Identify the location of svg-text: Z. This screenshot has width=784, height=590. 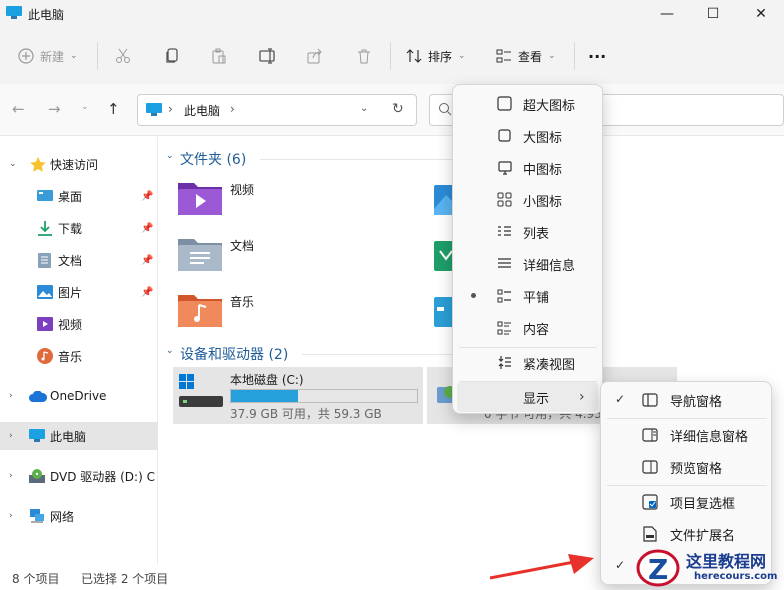
(658, 569).